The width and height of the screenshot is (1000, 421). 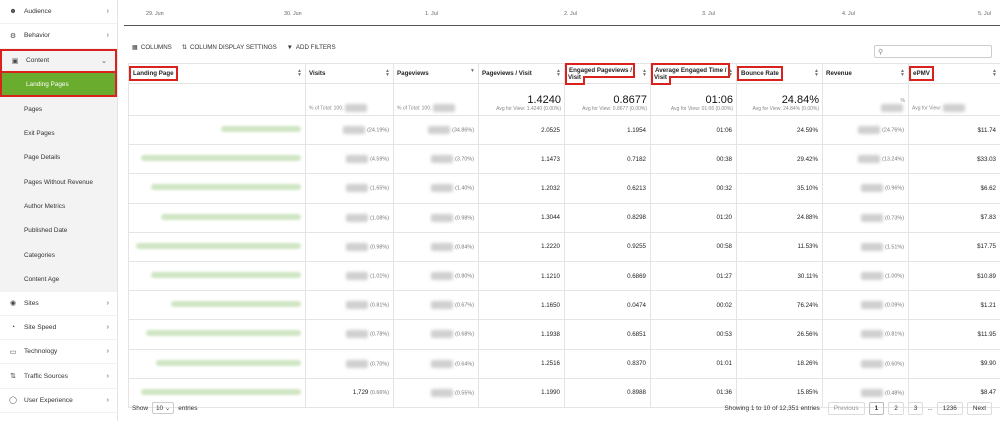 I want to click on column-header-landing-page: Landing Page ▲ ▼, so click(x=217, y=73).